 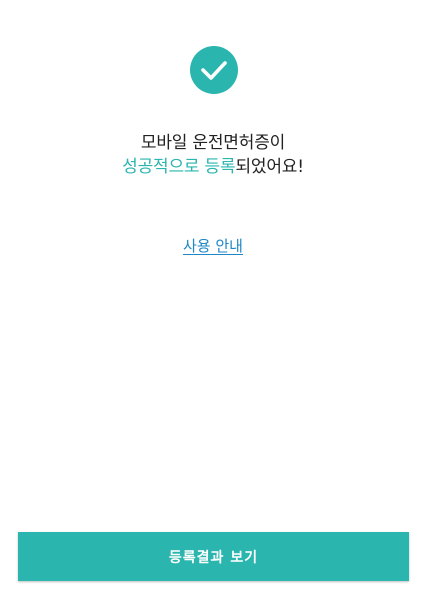 I want to click on checkmark-icon, so click(x=214, y=70).